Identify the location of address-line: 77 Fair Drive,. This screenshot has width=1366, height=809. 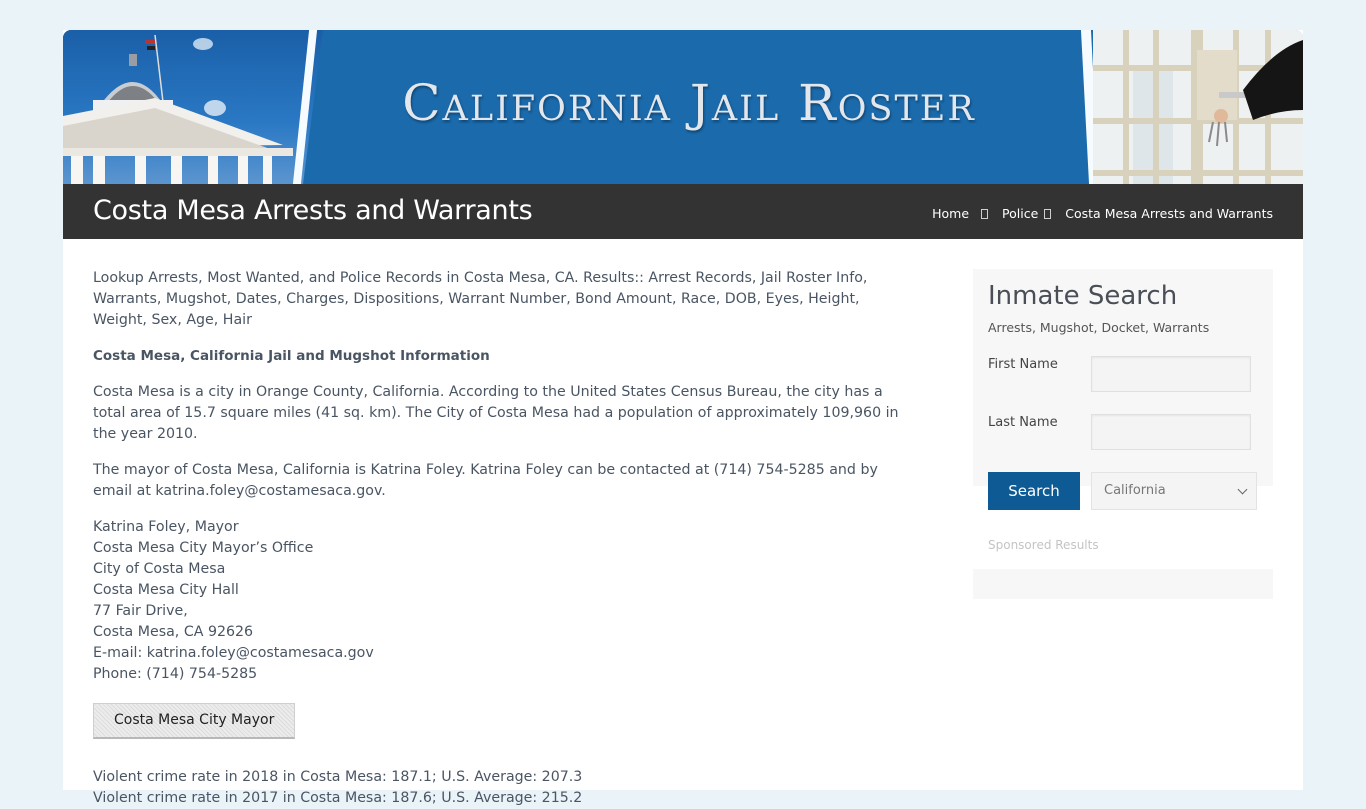
(140, 611).